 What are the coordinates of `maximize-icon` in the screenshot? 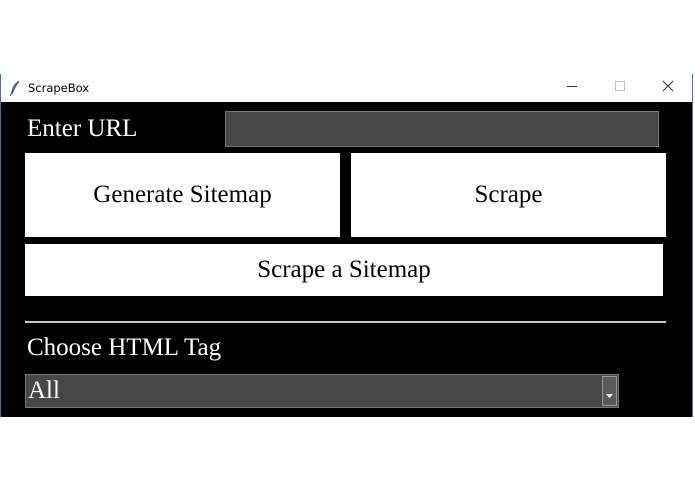 It's located at (620, 88).